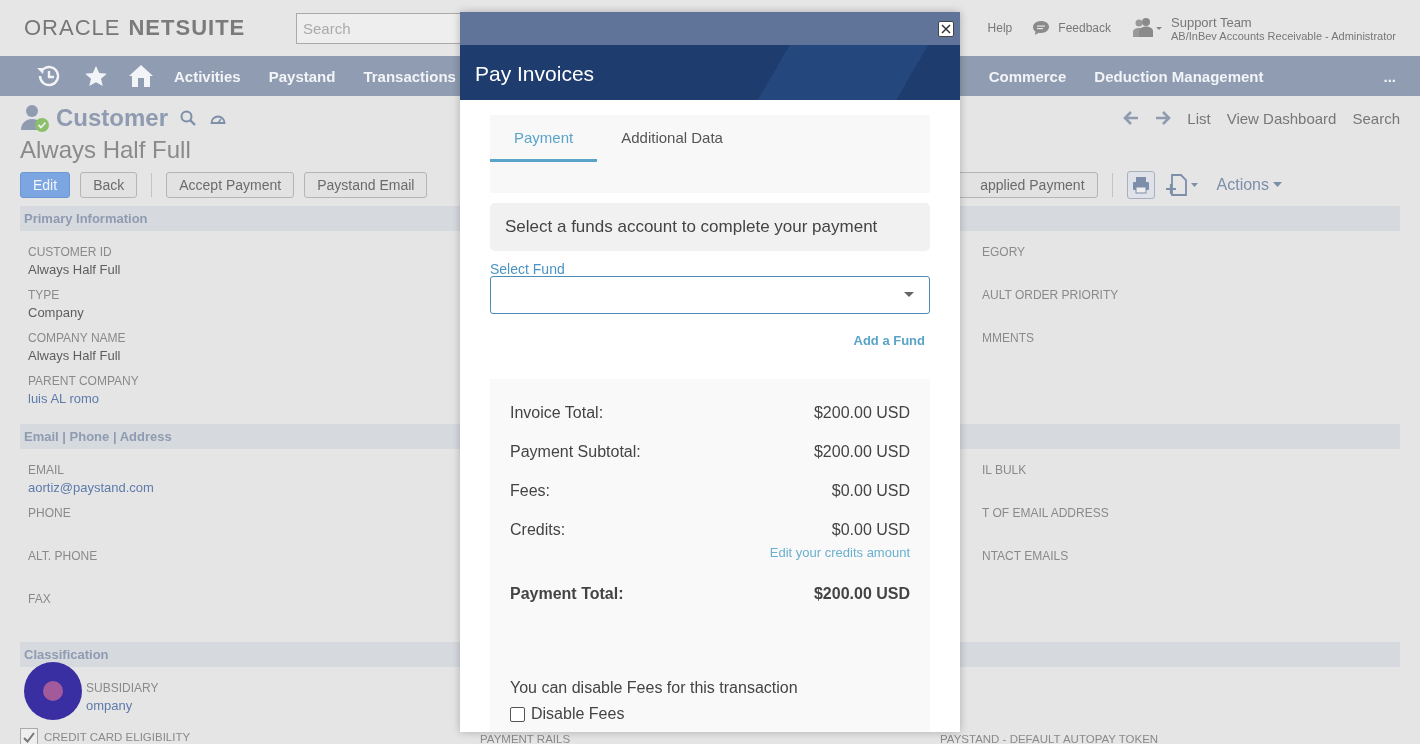 The image size is (1420, 744). I want to click on user-name: Support Team, so click(1212, 22).